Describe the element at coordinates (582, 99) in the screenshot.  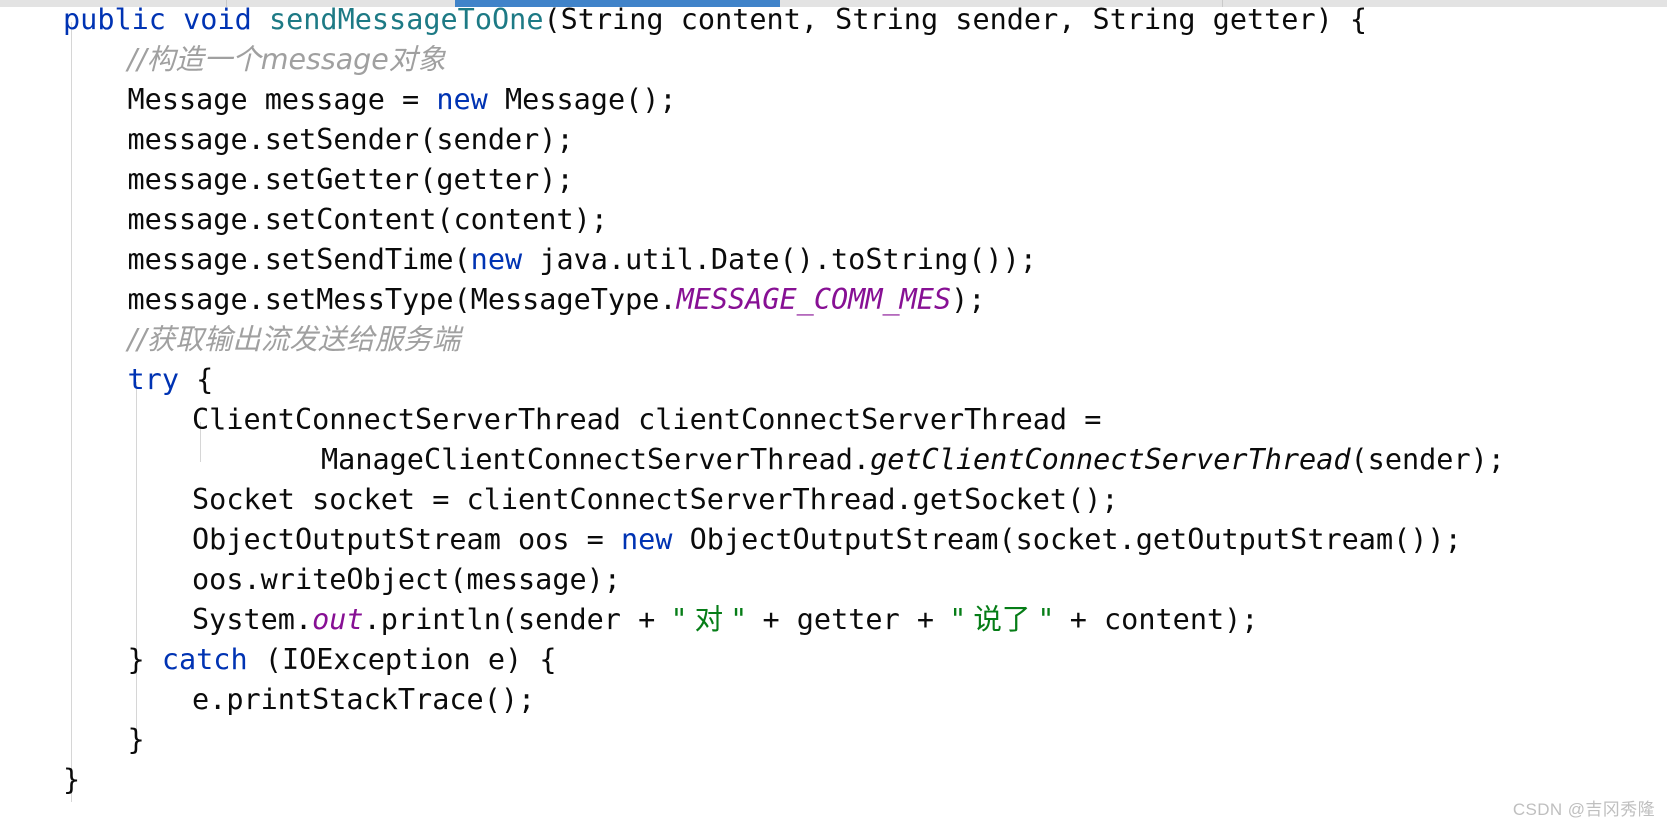
I see `code-token-plain: Message();` at that location.